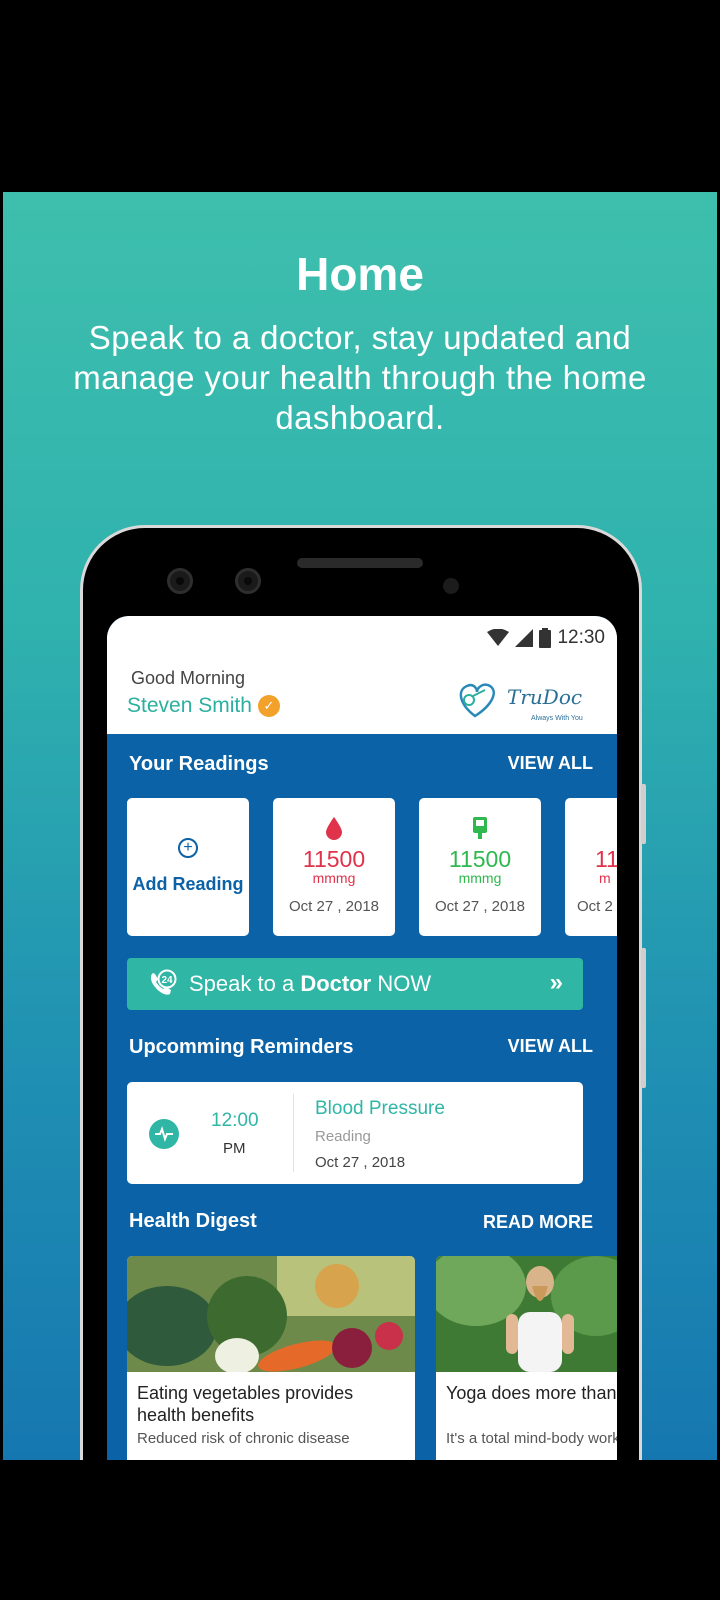  Describe the element at coordinates (164, 1134) in the screenshot. I see `heartbeat-icon` at that location.